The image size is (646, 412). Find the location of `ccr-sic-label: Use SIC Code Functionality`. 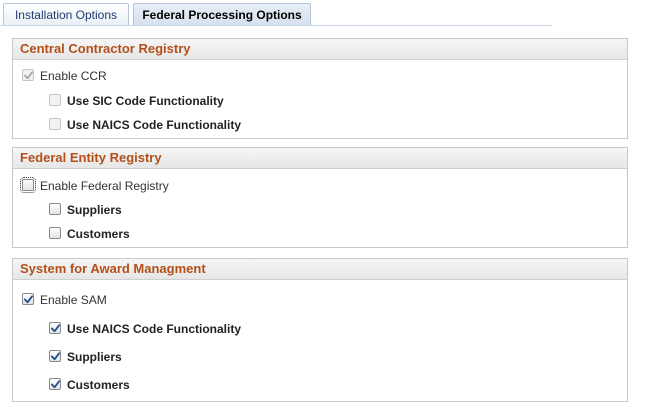

ccr-sic-label: Use SIC Code Functionality is located at coordinates (145, 101).